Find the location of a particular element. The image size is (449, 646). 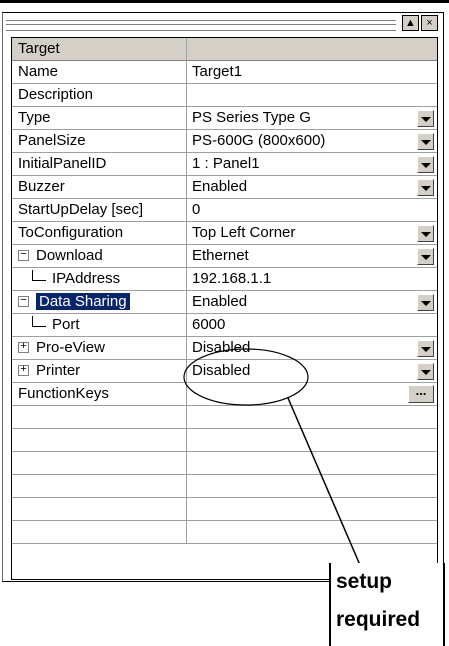

setup-required-callout: setup required is located at coordinates (387, 604).